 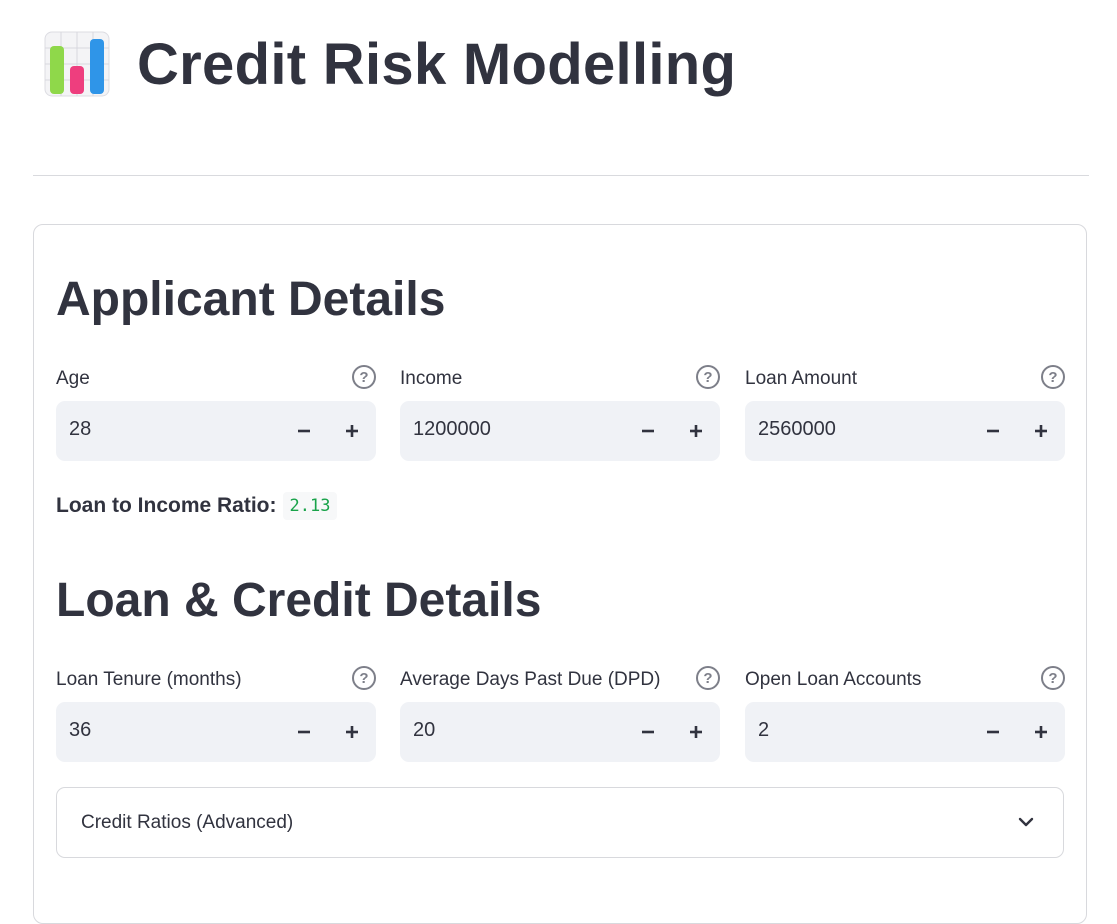 I want to click on loan-amount-input: 2560000, so click(x=905, y=431).